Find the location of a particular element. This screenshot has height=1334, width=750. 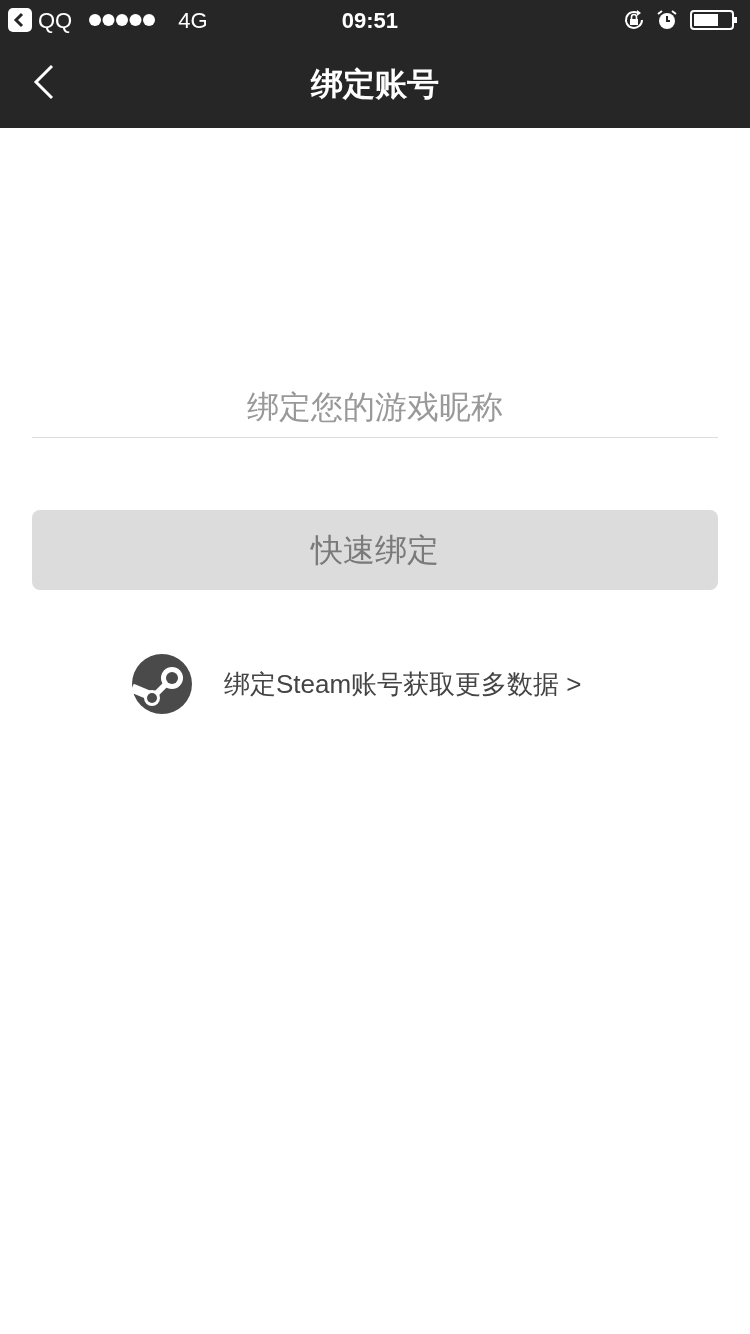

battery-icon is located at coordinates (714, 20).